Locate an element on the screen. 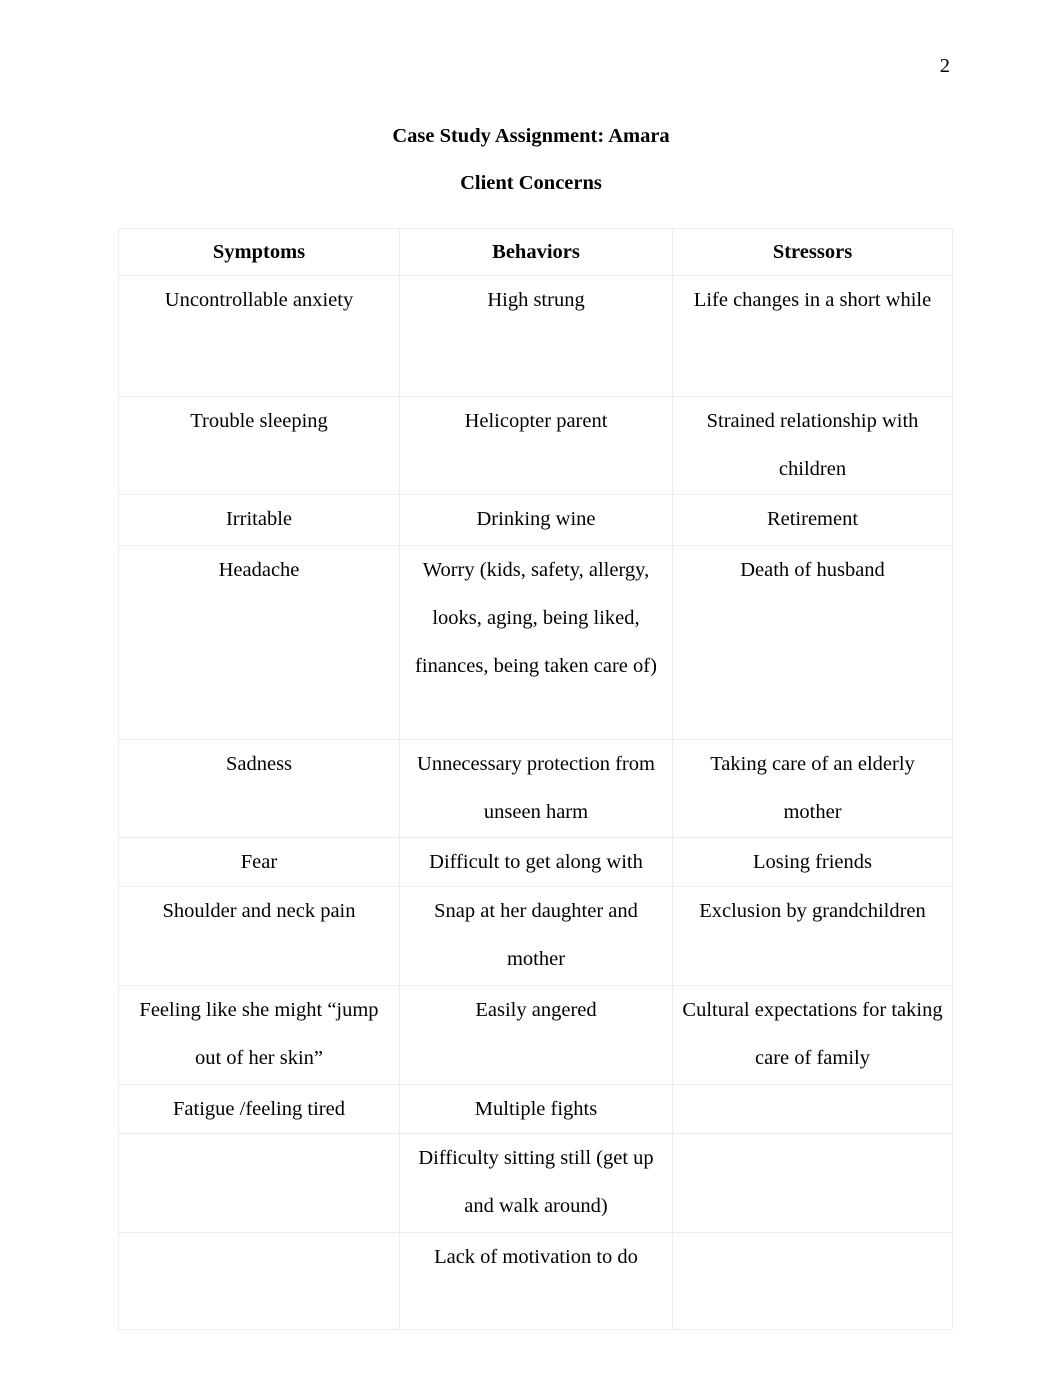 This screenshot has width=1062, height=1376. table-header: Symptoms Behaviors Stressors is located at coordinates (535, 252).